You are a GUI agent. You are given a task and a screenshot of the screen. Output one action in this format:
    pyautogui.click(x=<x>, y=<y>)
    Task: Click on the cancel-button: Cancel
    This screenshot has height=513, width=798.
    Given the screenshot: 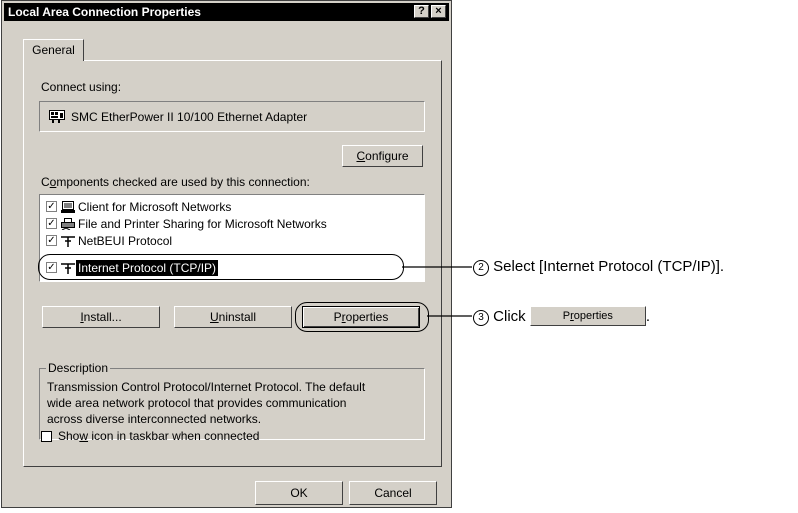 What is the action you would take?
    pyautogui.click(x=393, y=493)
    